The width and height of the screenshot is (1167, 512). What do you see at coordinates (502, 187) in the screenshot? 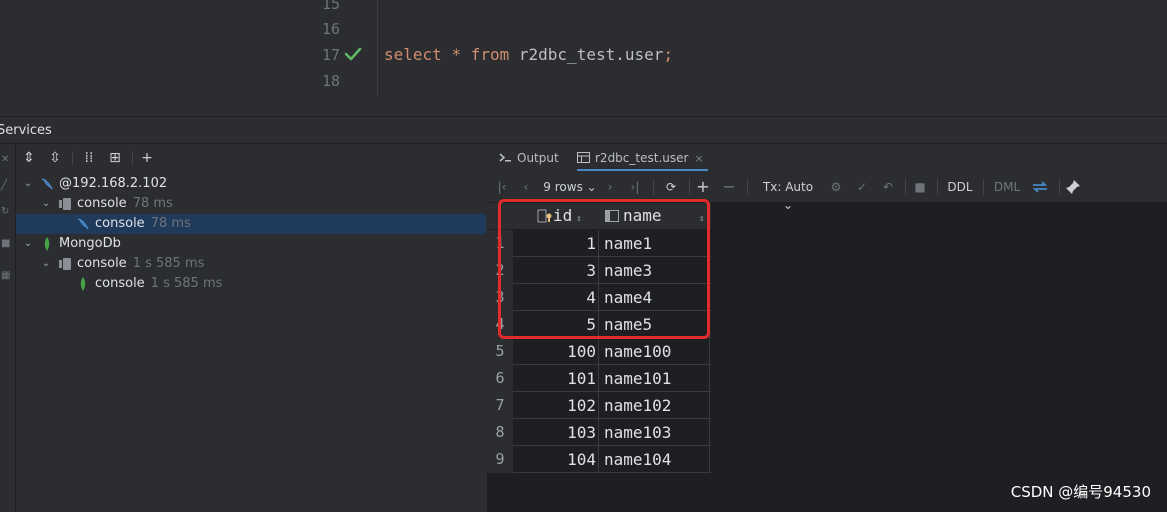
I see `first-page-icon: |‹` at bounding box center [502, 187].